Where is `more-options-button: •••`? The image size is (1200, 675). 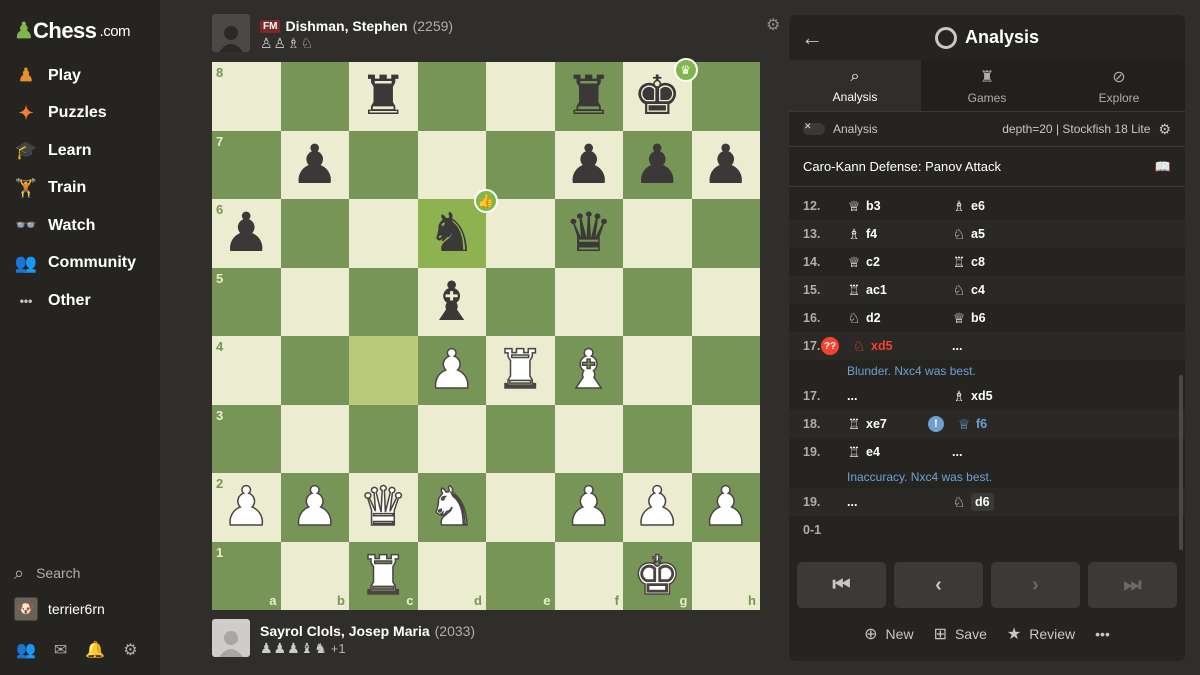 more-options-button: ••• is located at coordinates (1102, 634).